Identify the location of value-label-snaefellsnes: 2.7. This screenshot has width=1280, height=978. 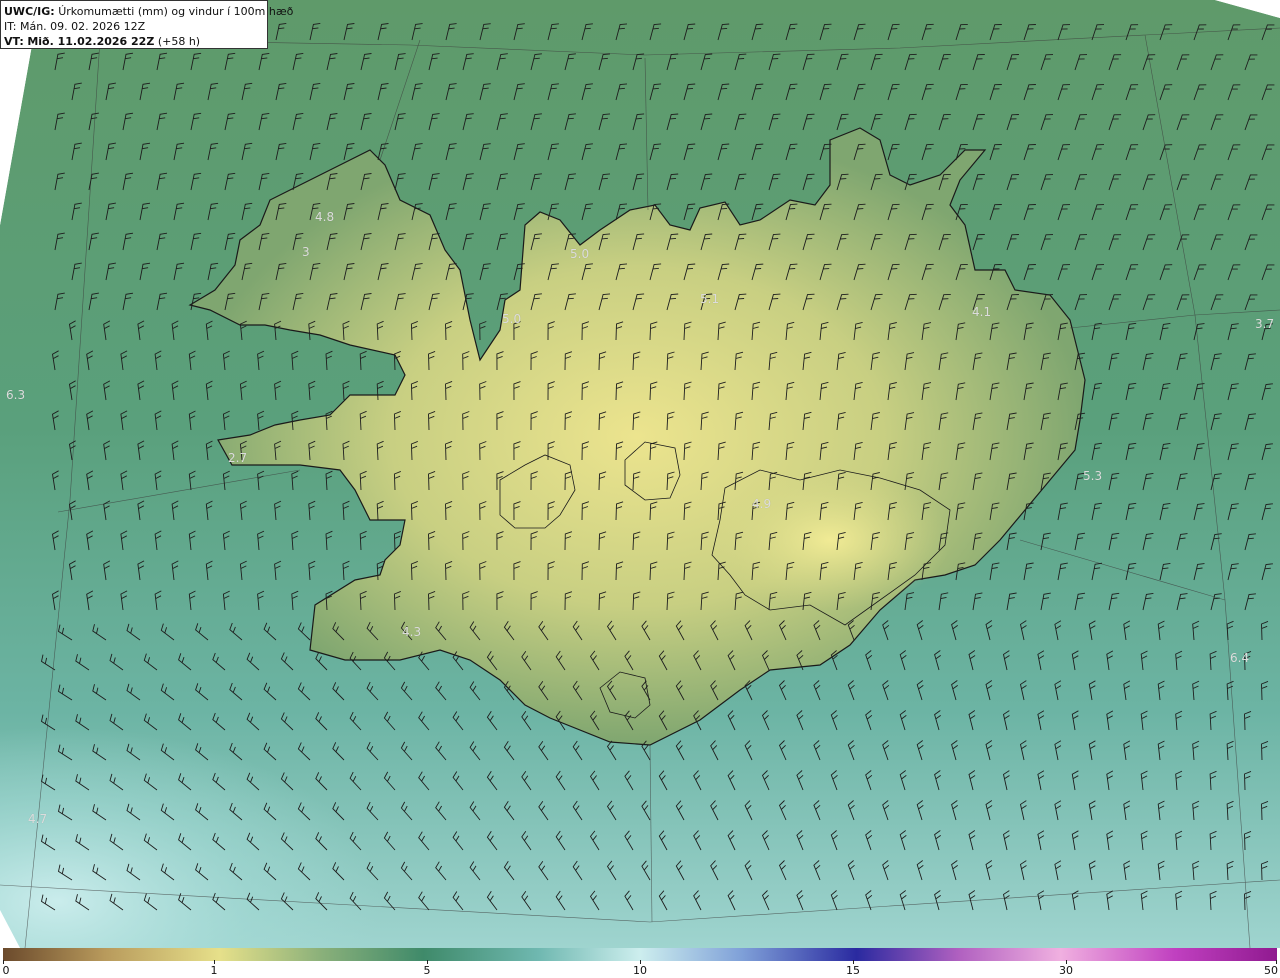
(238, 458).